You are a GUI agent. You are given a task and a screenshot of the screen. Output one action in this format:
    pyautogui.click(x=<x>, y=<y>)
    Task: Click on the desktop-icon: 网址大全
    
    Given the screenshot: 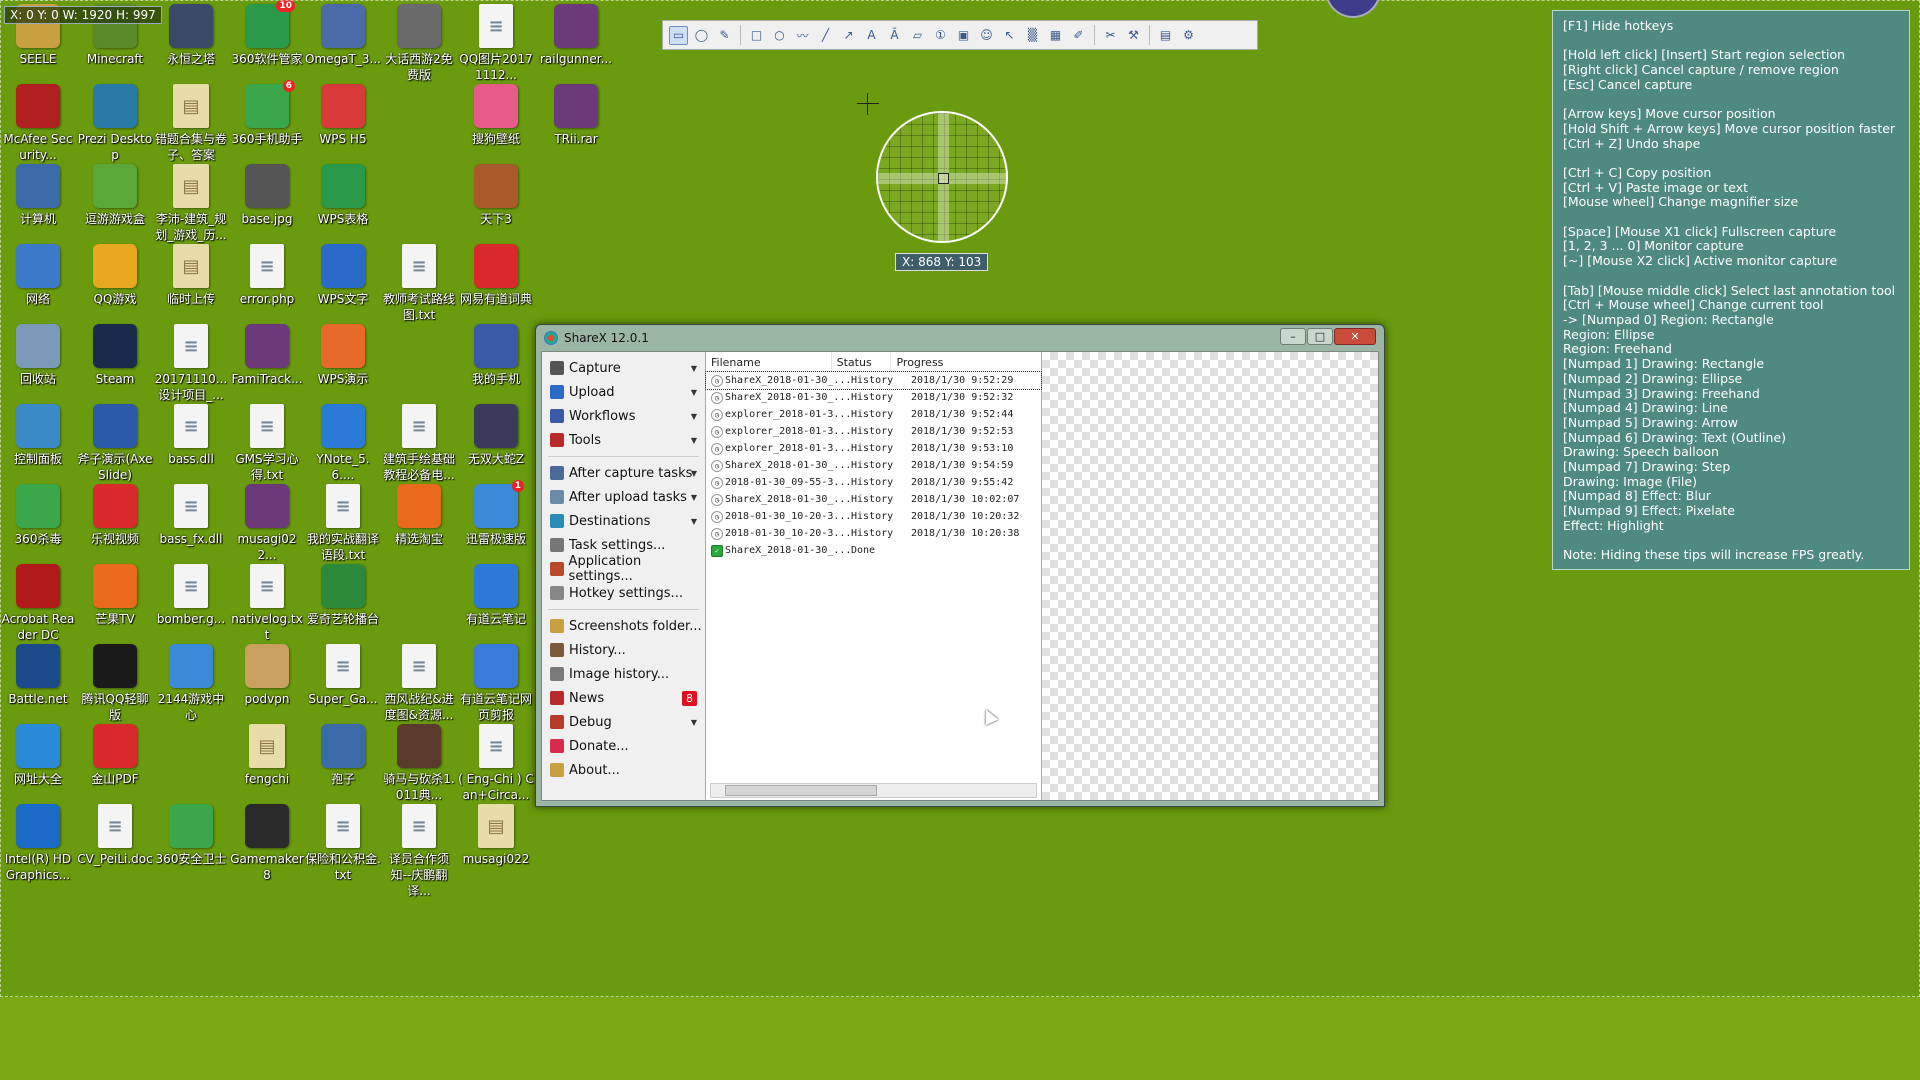 What is the action you would take?
    pyautogui.click(x=38, y=755)
    